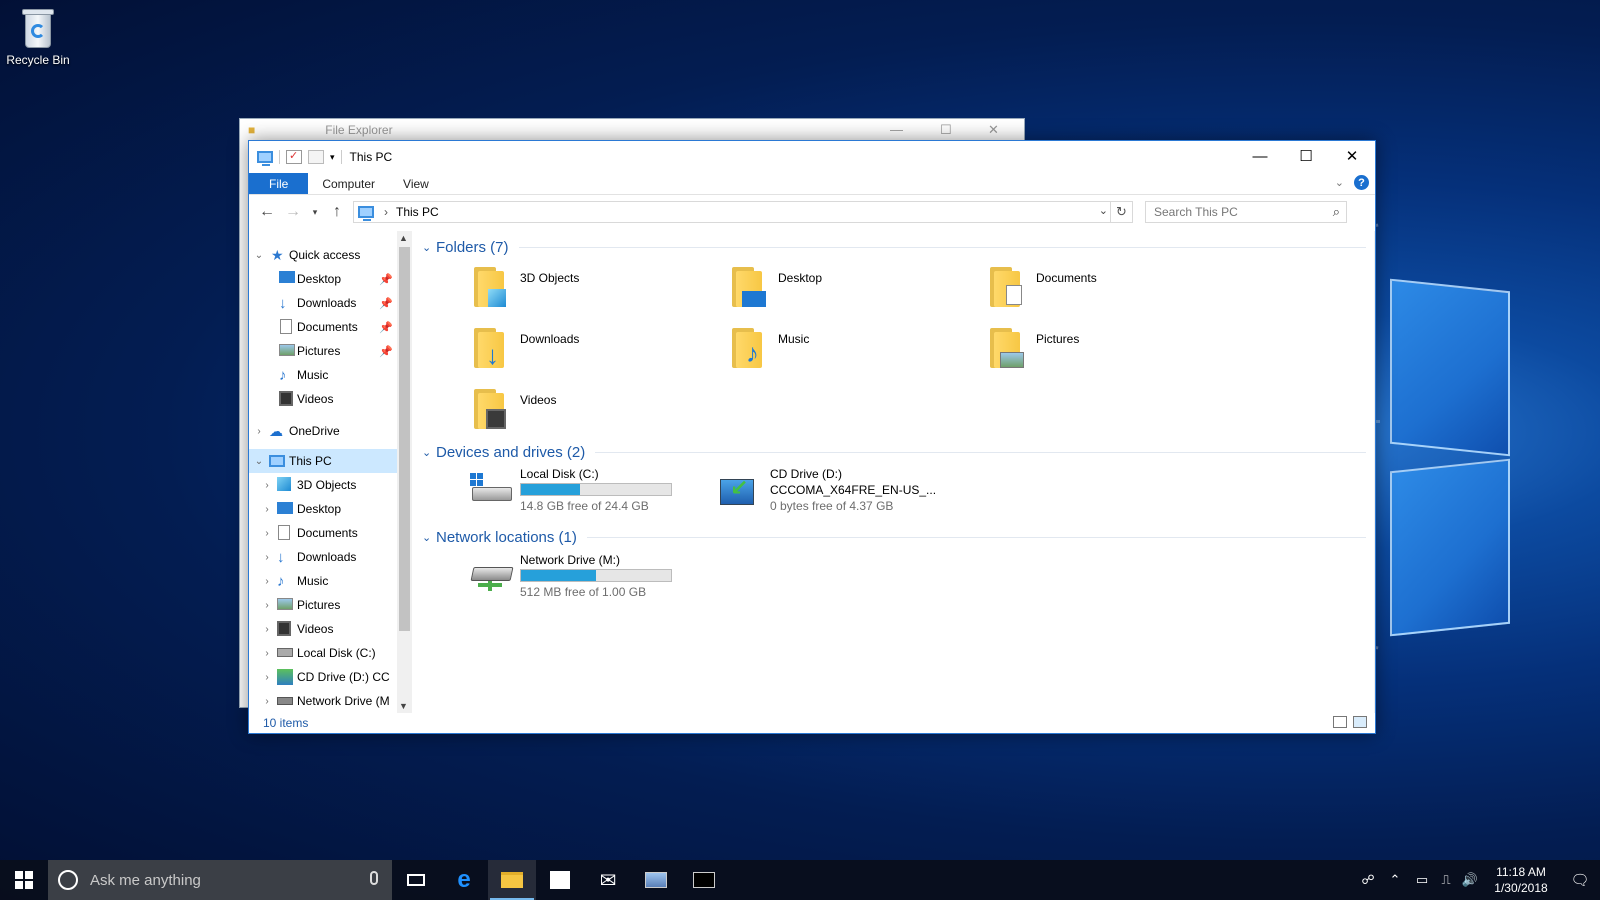  Describe the element at coordinates (323, 485) in the screenshot. I see `nav-pc-3d-objects: › 3D Objects` at that location.